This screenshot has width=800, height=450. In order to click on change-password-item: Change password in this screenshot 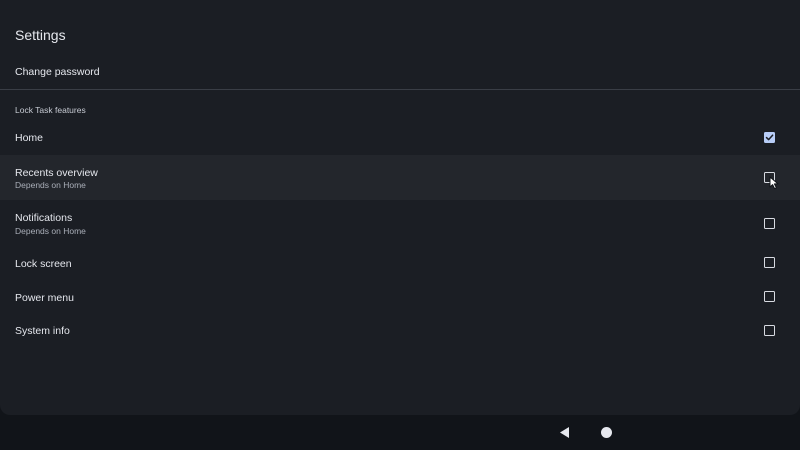, I will do `click(400, 73)`.